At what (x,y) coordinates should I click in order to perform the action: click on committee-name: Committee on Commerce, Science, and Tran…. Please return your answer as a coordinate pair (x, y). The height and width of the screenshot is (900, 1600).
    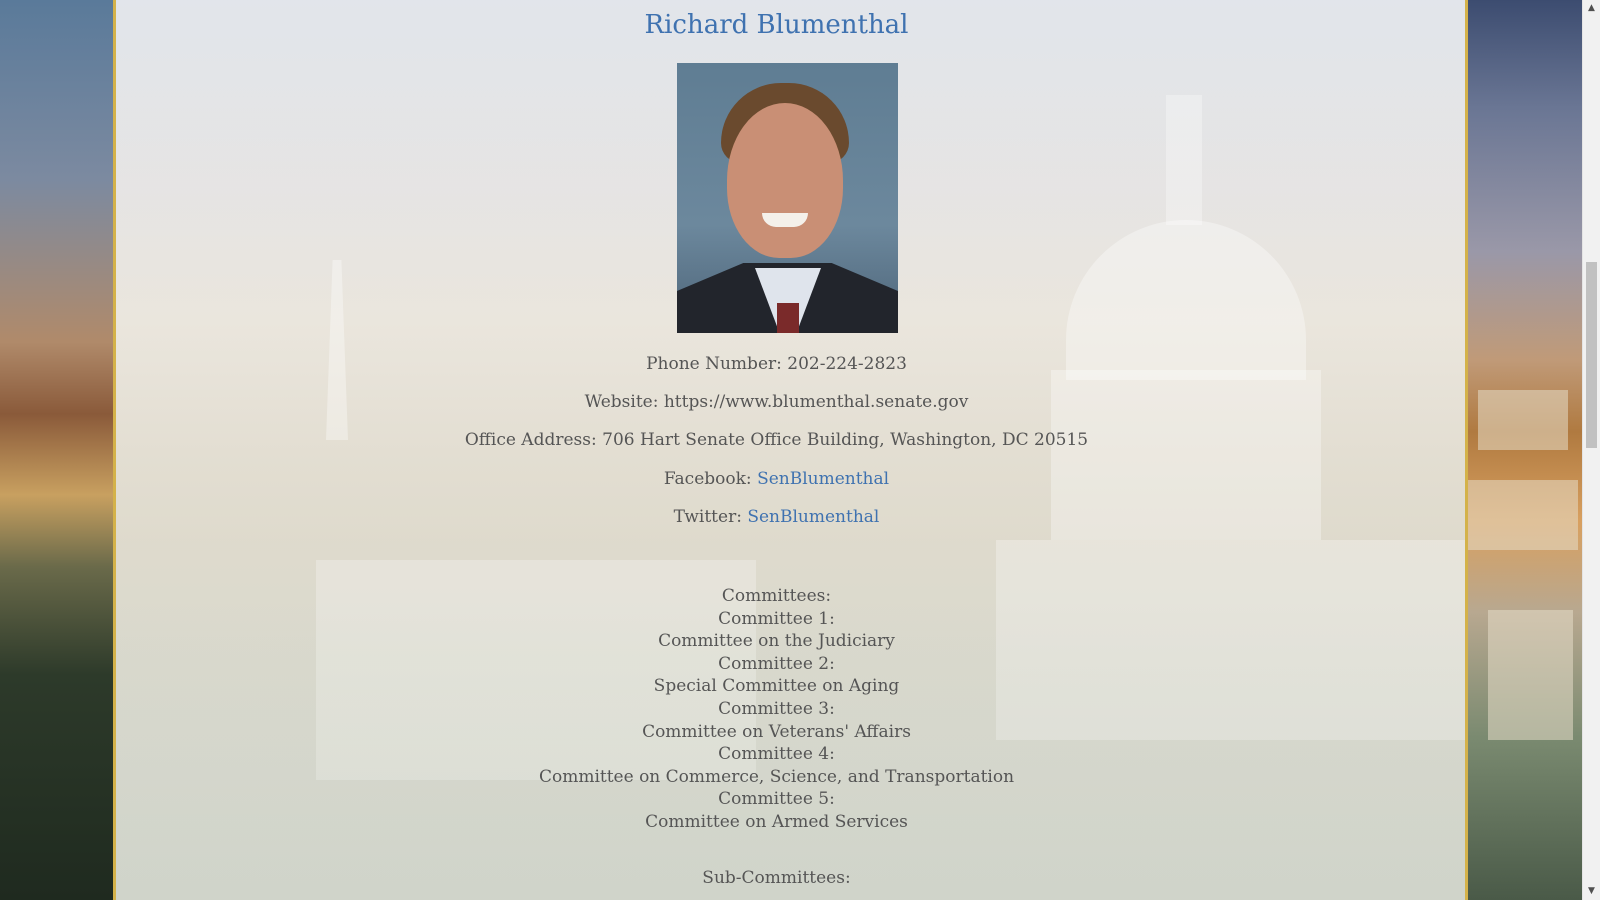
    Looking at the image, I should click on (776, 776).